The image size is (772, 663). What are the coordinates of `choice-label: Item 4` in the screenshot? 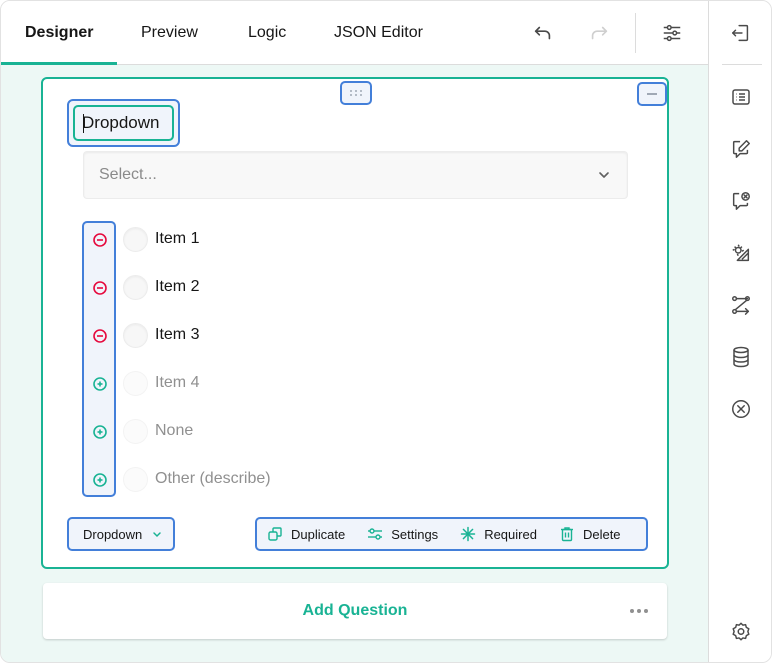 It's located at (177, 382).